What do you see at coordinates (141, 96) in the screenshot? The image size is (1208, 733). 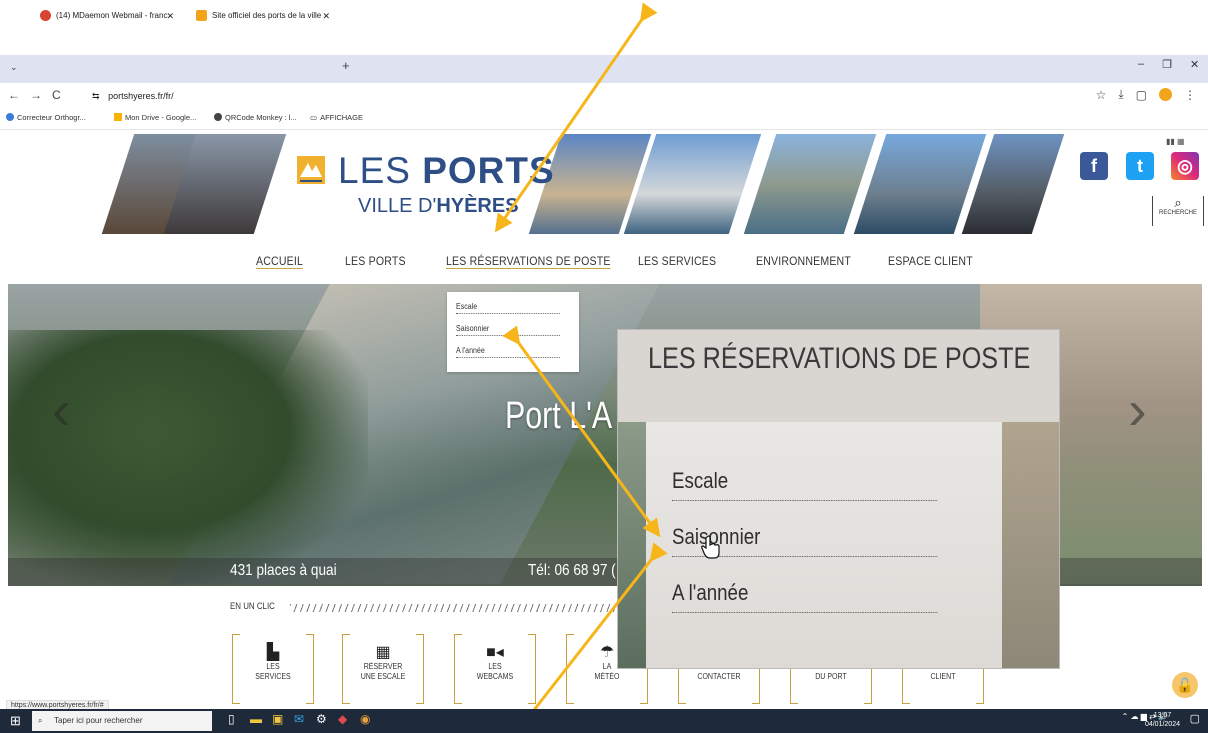 I see `url-text: portshyeres.fr/fr/` at bounding box center [141, 96].